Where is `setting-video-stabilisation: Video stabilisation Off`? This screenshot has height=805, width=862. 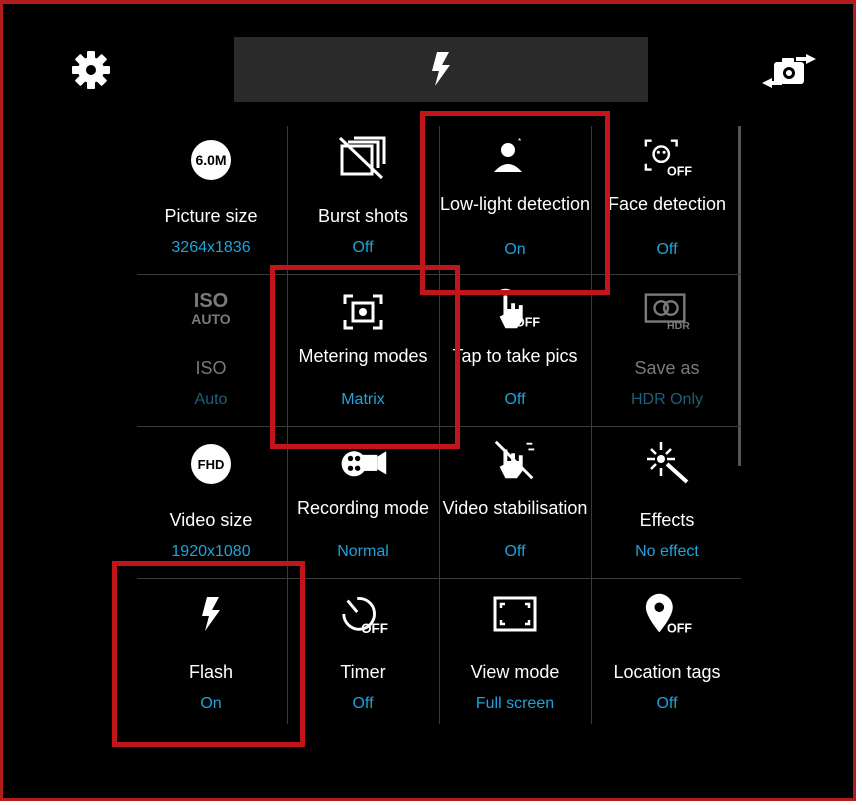
setting-video-stabilisation: Video stabilisation Off is located at coordinates (515, 504).